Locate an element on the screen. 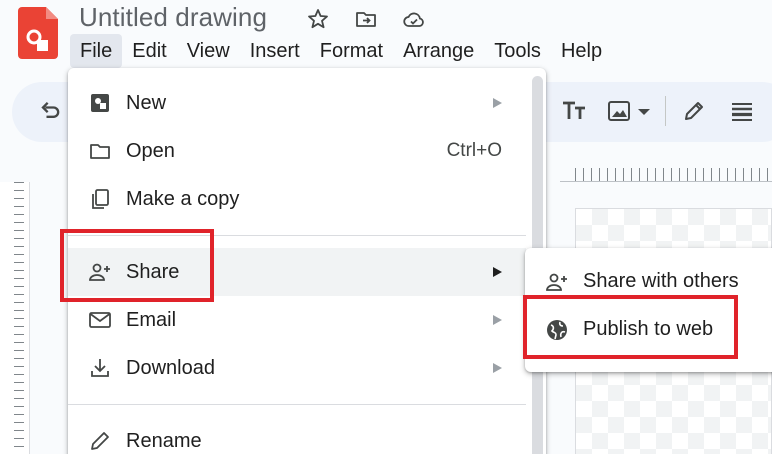 The image size is (772, 454). text-style-icon is located at coordinates (574, 111).